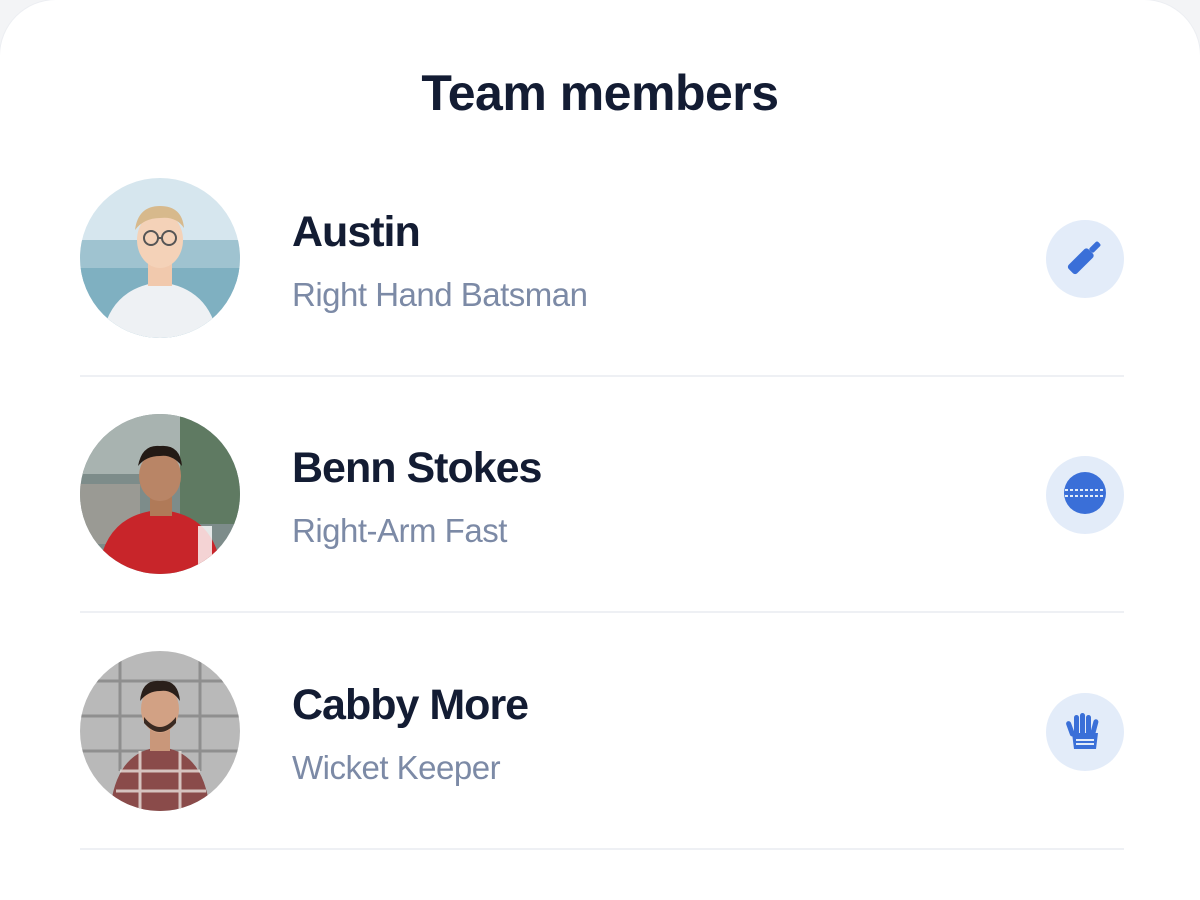 Image resolution: width=1200 pixels, height=900 pixels. I want to click on member-role: Right Hand Batsman, so click(440, 294).